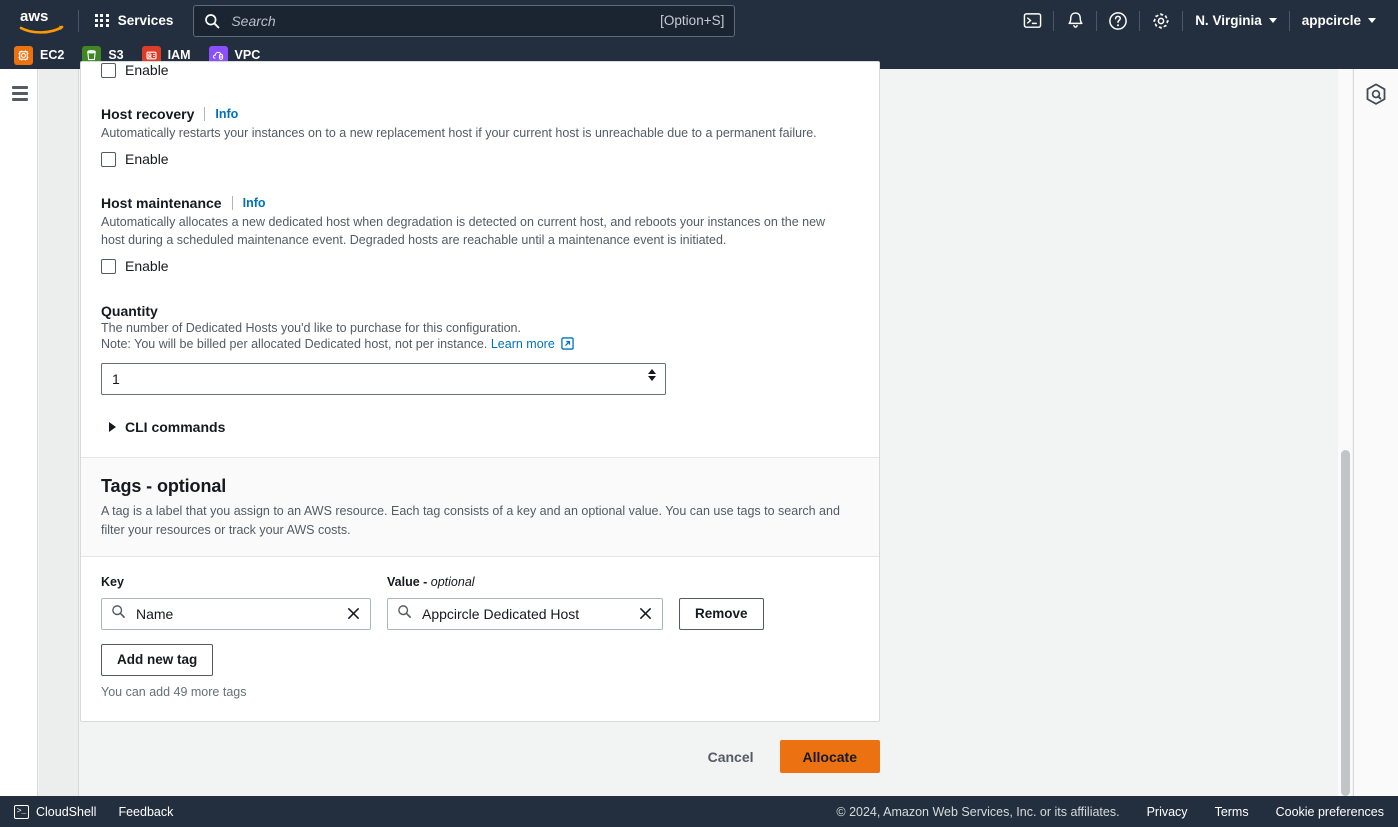 The image size is (1398, 827). I want to click on host-recovery-enable-checkbox-row: Enable, so click(480, 159).